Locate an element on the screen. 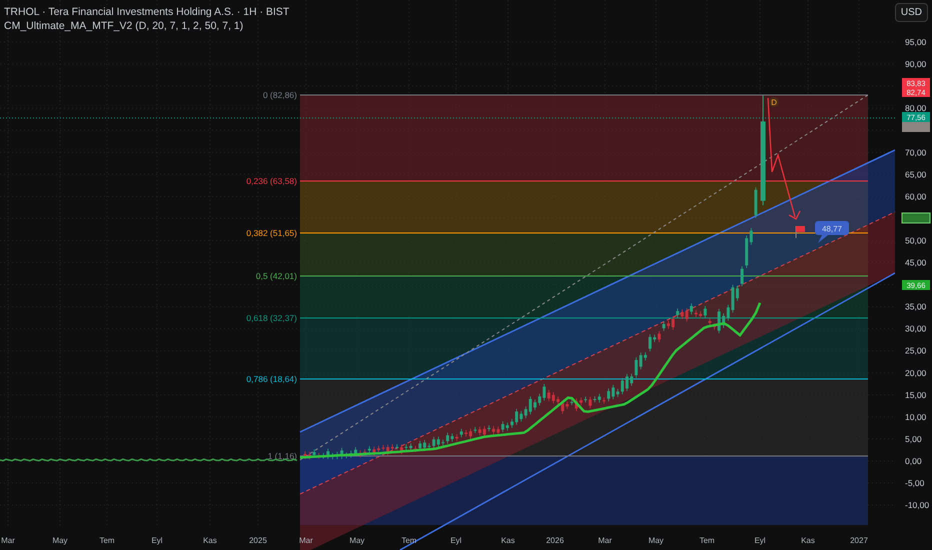 This screenshot has height=550, width=932. callout-bubble is located at coordinates (832, 232).